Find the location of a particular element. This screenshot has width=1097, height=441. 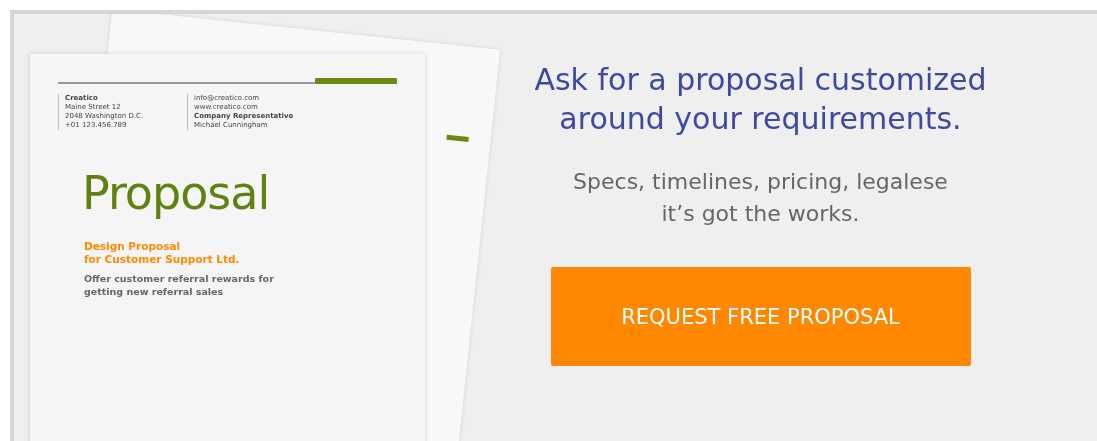

document-title: Proposal is located at coordinates (176, 193).